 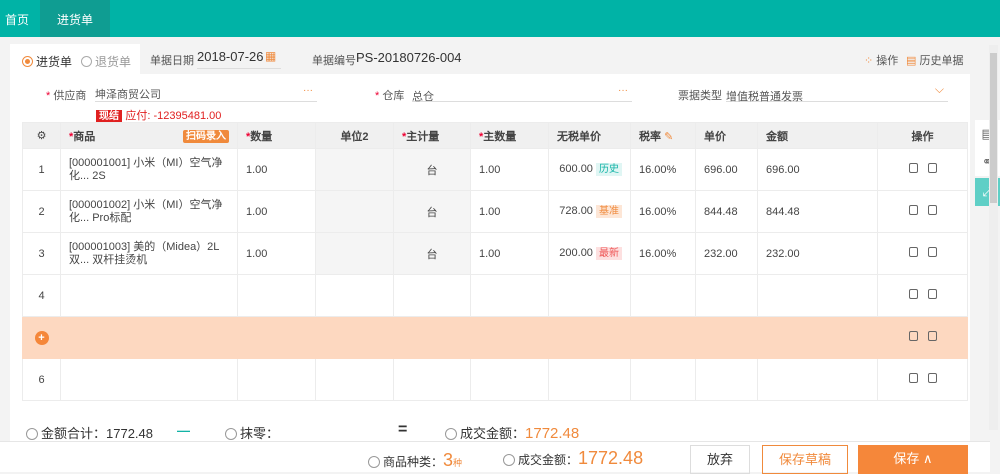 I want to click on history-link: ▤ 历史单据, so click(x=934, y=60).